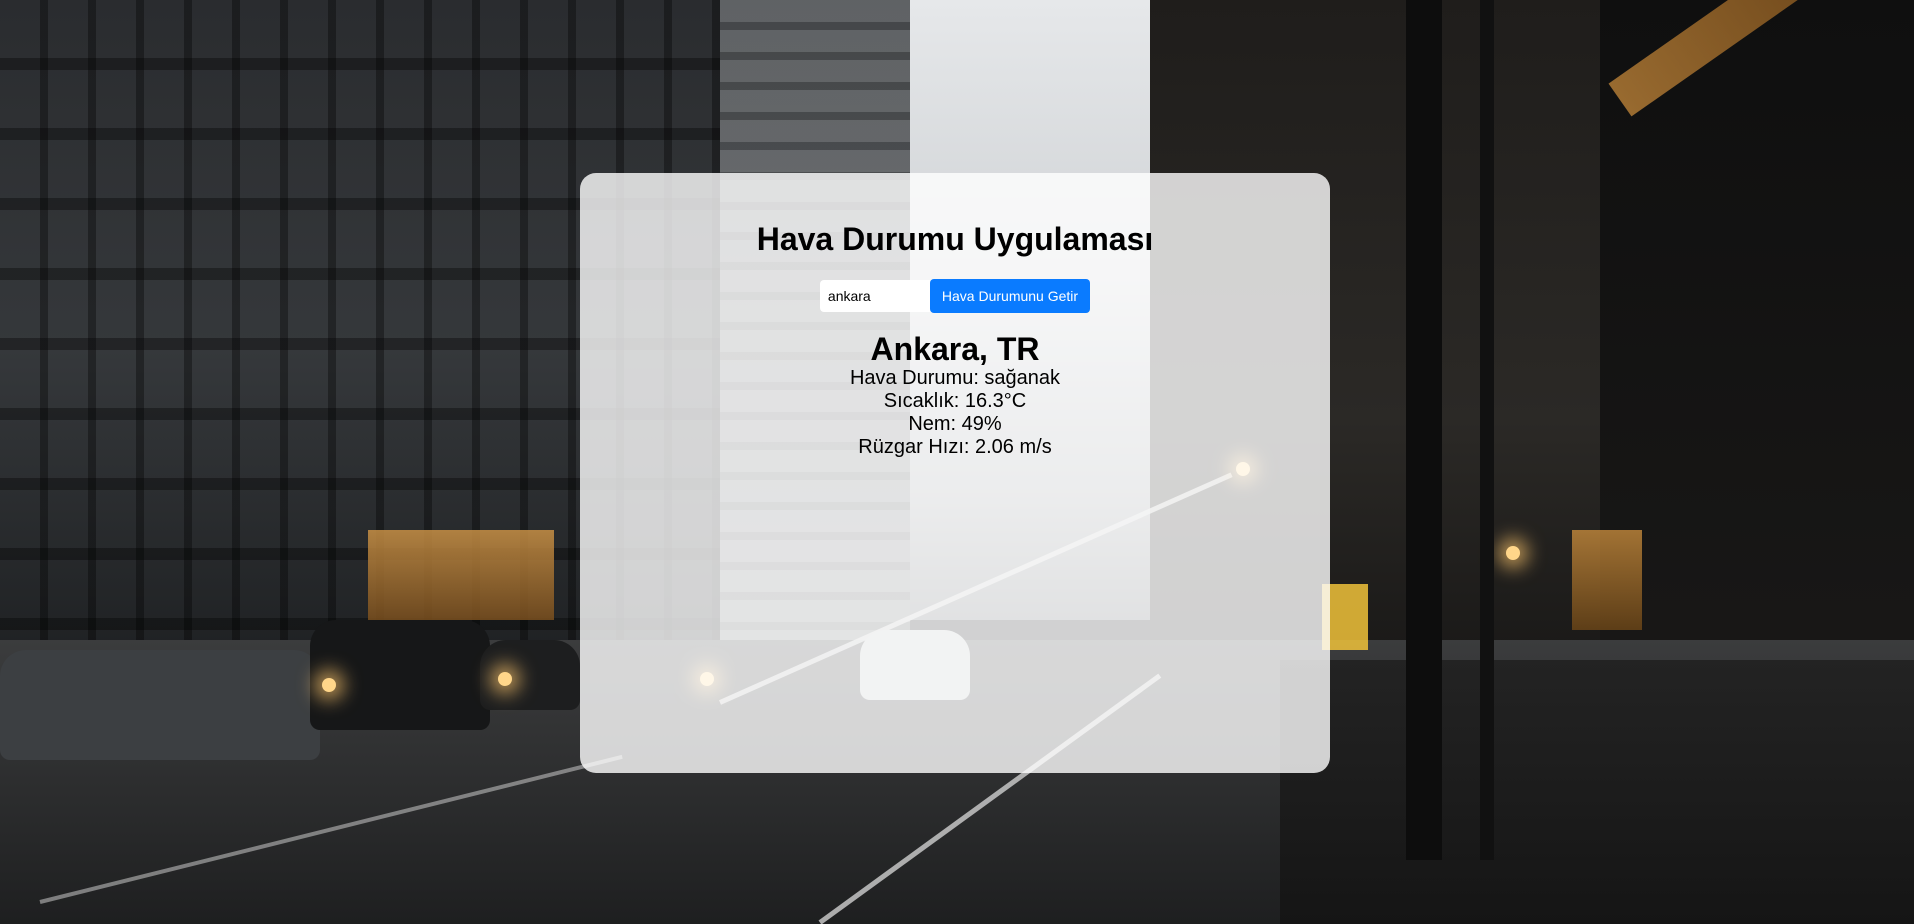 This screenshot has width=1914, height=924. What do you see at coordinates (1597, 792) in the screenshot?
I see `sidewalk` at bounding box center [1597, 792].